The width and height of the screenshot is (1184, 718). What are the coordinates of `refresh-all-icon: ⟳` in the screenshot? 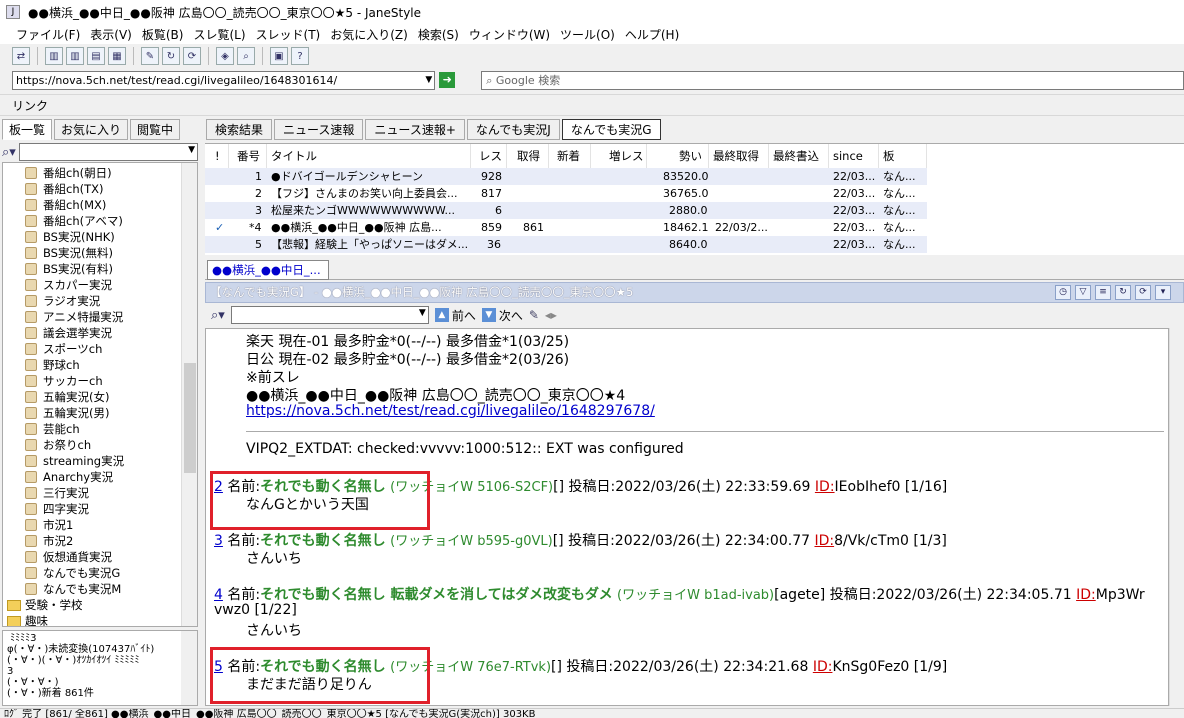 It's located at (192, 56).